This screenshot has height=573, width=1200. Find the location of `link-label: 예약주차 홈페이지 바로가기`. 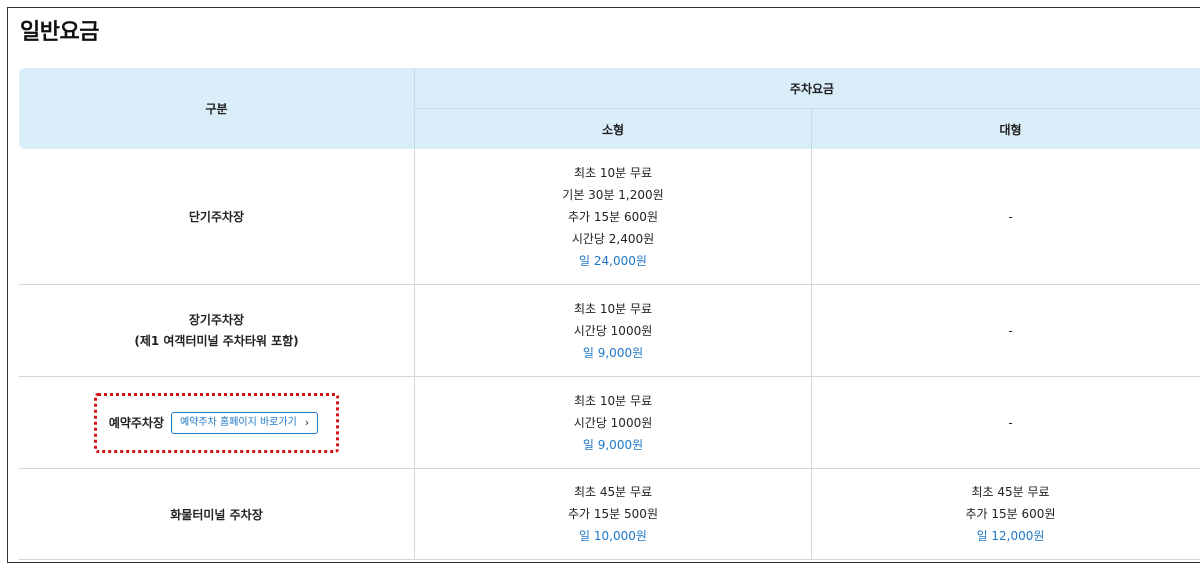

link-label: 예약주차 홈페이지 바로가기 is located at coordinates (238, 422).